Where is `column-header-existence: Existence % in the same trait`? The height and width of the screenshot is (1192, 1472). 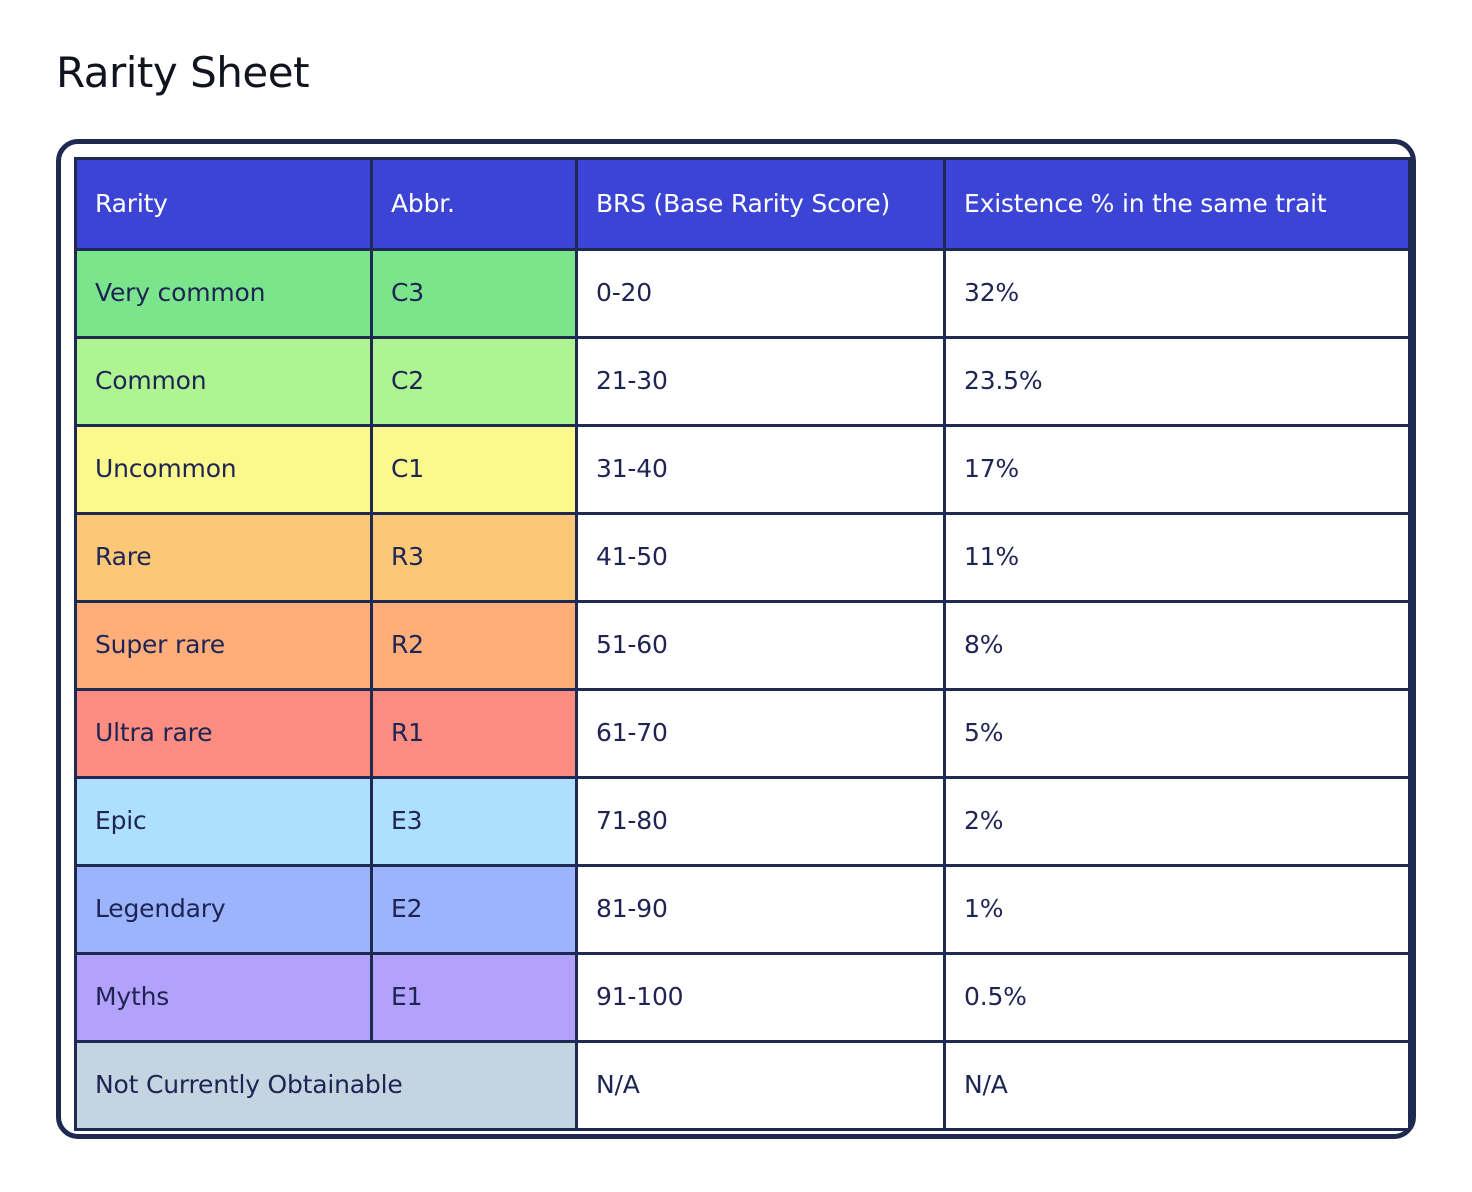 column-header-existence: Existence % in the same trait is located at coordinates (1177, 204).